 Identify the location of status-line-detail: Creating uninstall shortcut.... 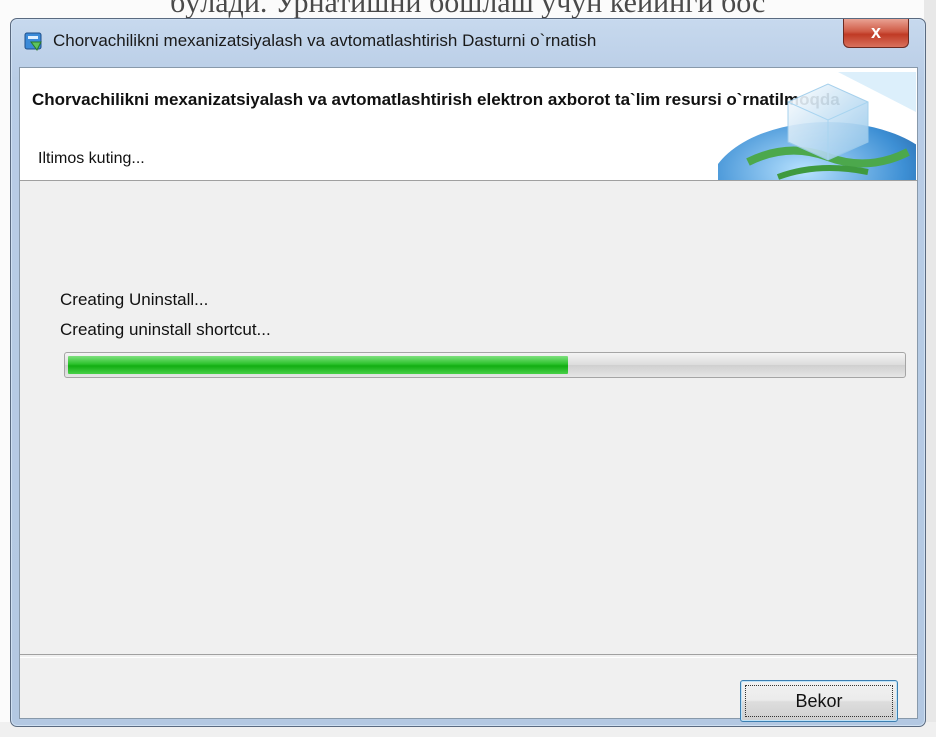
(165, 329).